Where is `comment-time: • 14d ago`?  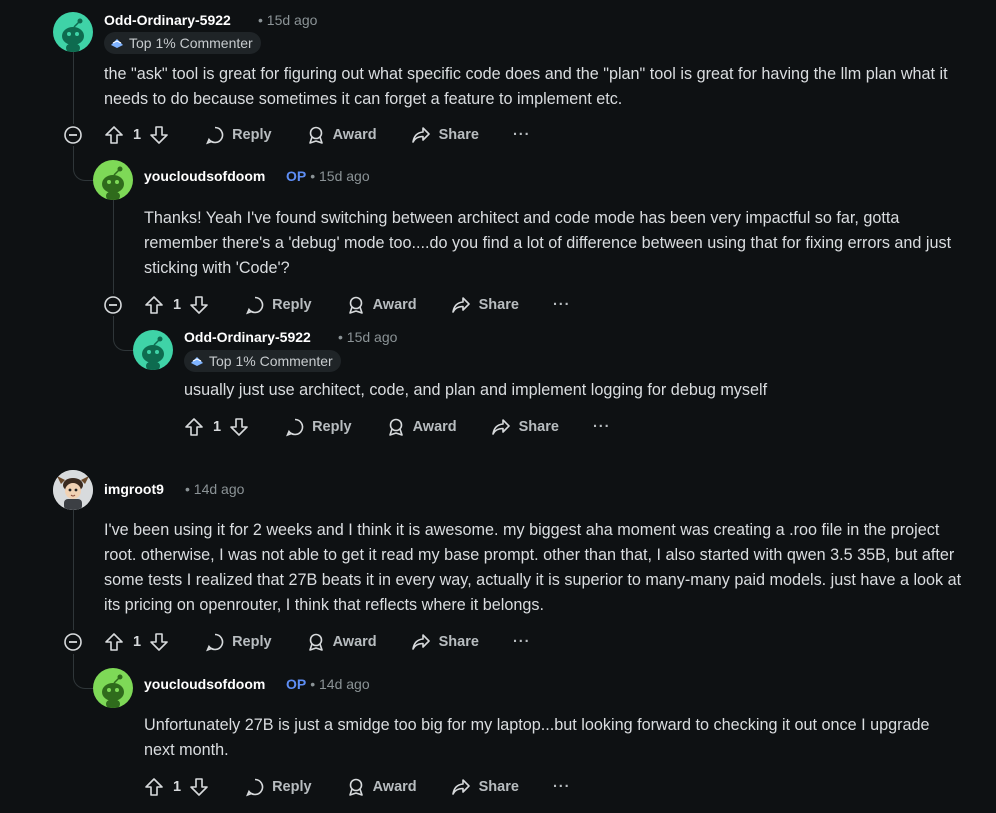 comment-time: • 14d ago is located at coordinates (340, 684).